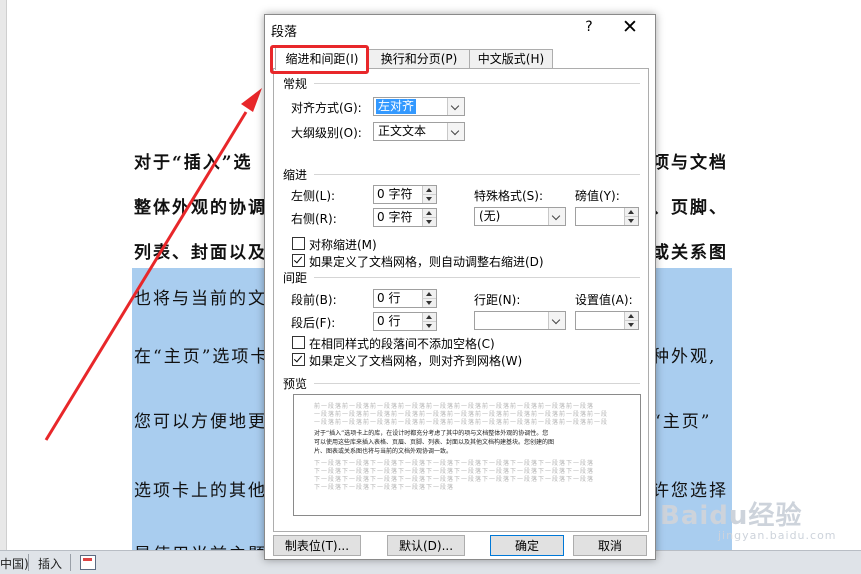 The image size is (861, 574). I want to click on watermark-sub: jingyan.baidu.com, so click(777, 535).